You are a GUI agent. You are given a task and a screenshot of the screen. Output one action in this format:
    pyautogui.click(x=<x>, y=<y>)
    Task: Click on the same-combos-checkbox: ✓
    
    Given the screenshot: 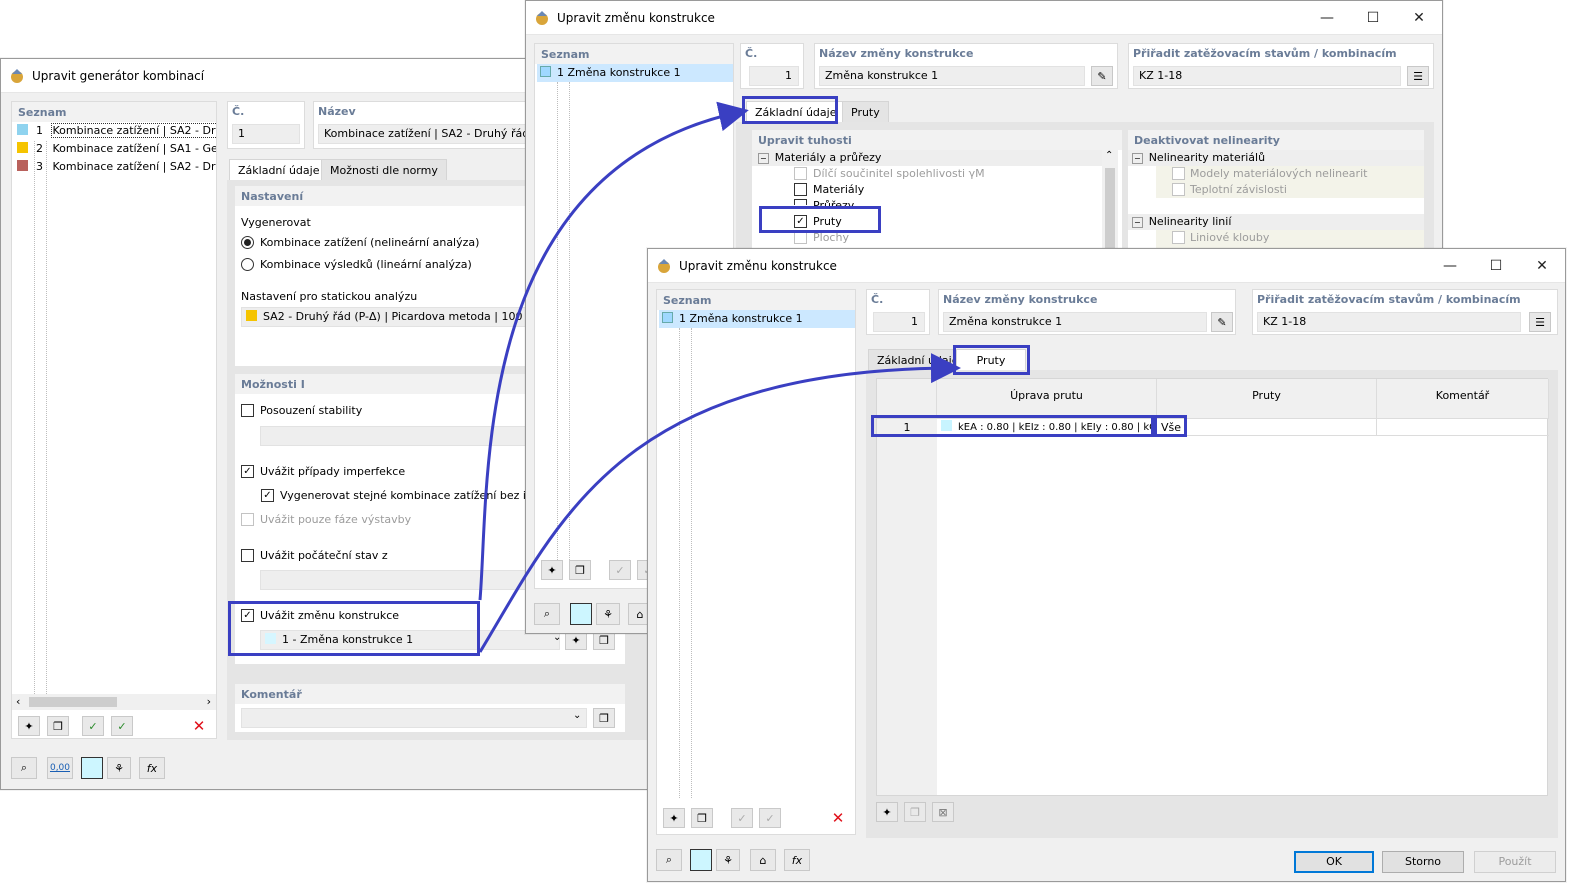 What is the action you would take?
    pyautogui.click(x=267, y=495)
    